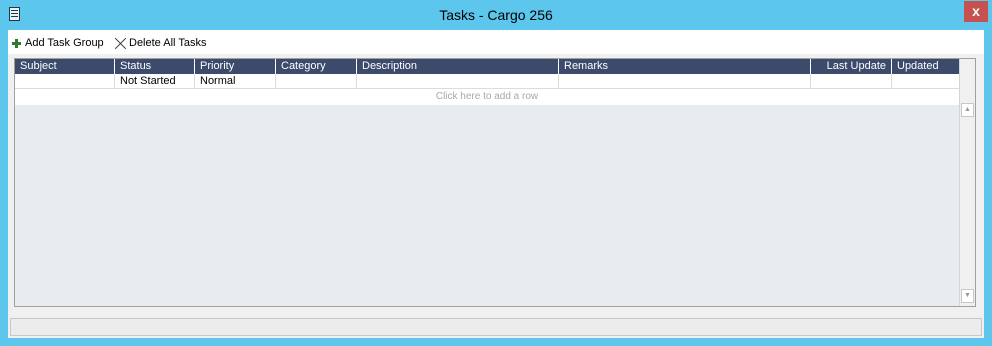  What do you see at coordinates (155, 81) in the screenshot?
I see `cell-status: Not Started` at bounding box center [155, 81].